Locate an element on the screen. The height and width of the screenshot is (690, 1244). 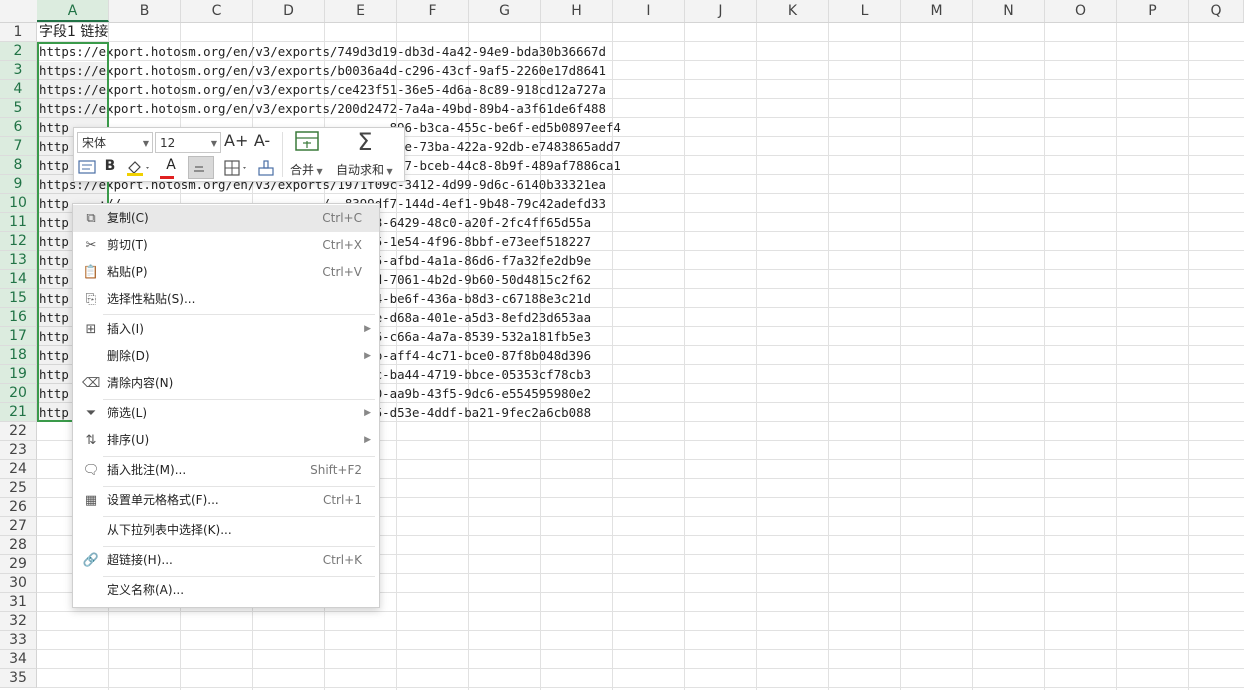
menu-item-copy: ⧉ 复制(C) Ctrl+C is located at coordinates (226, 218).